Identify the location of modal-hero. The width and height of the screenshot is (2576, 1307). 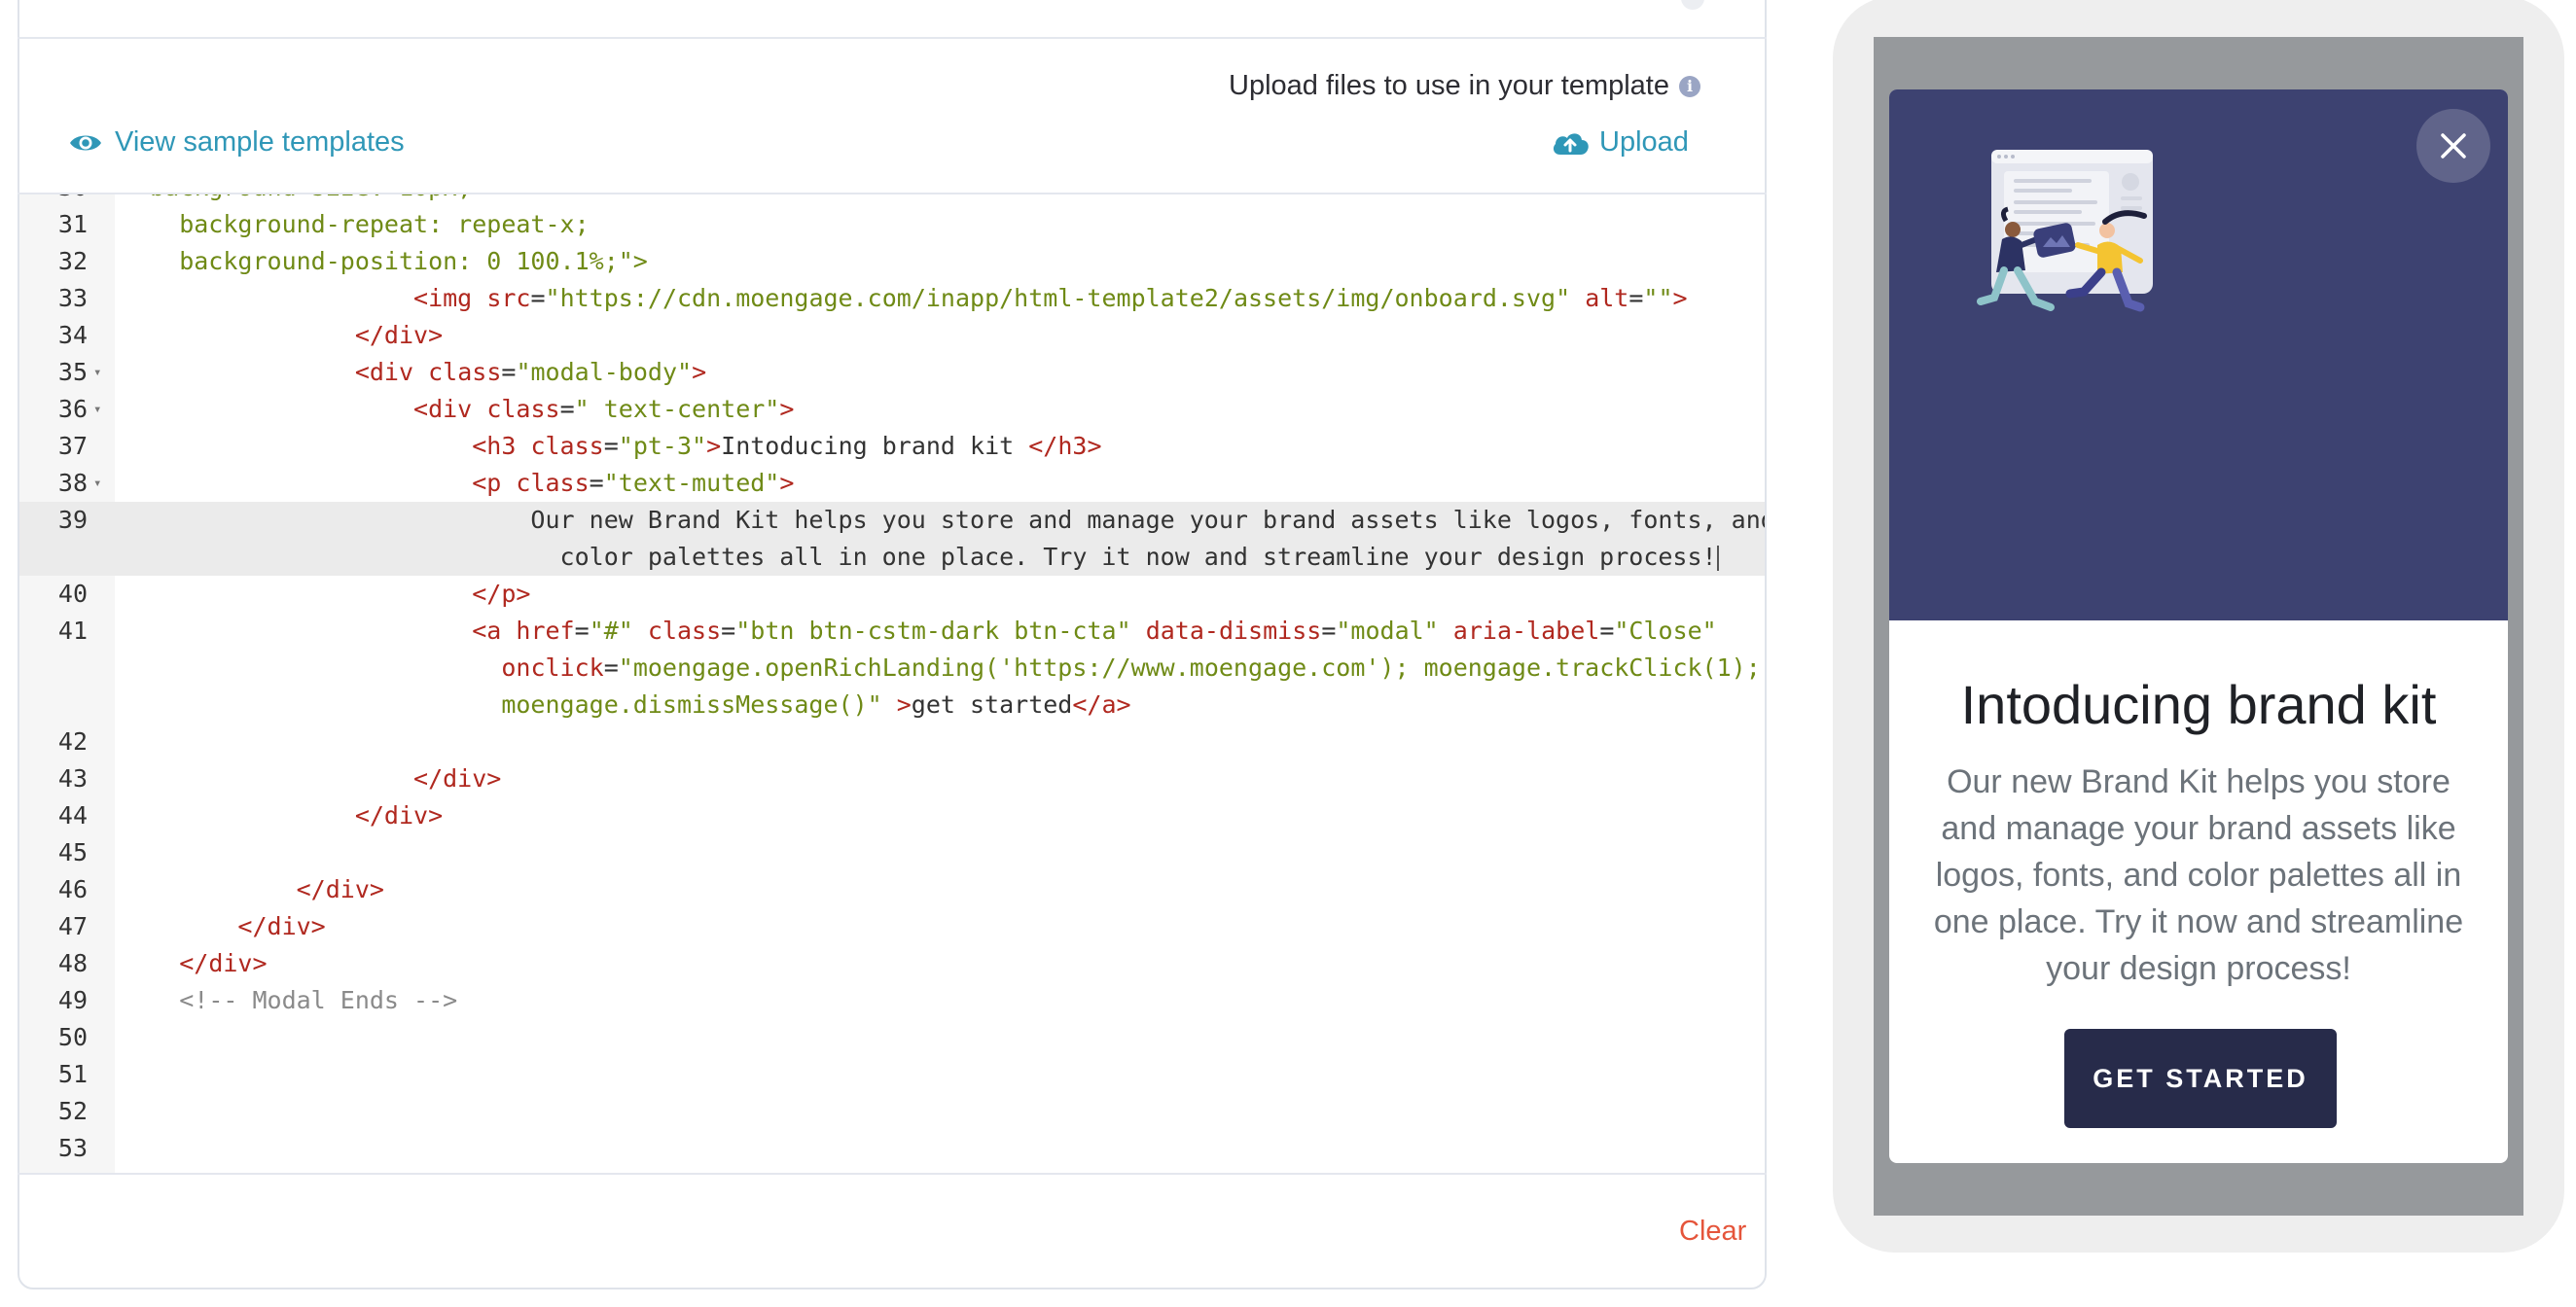
(2198, 354).